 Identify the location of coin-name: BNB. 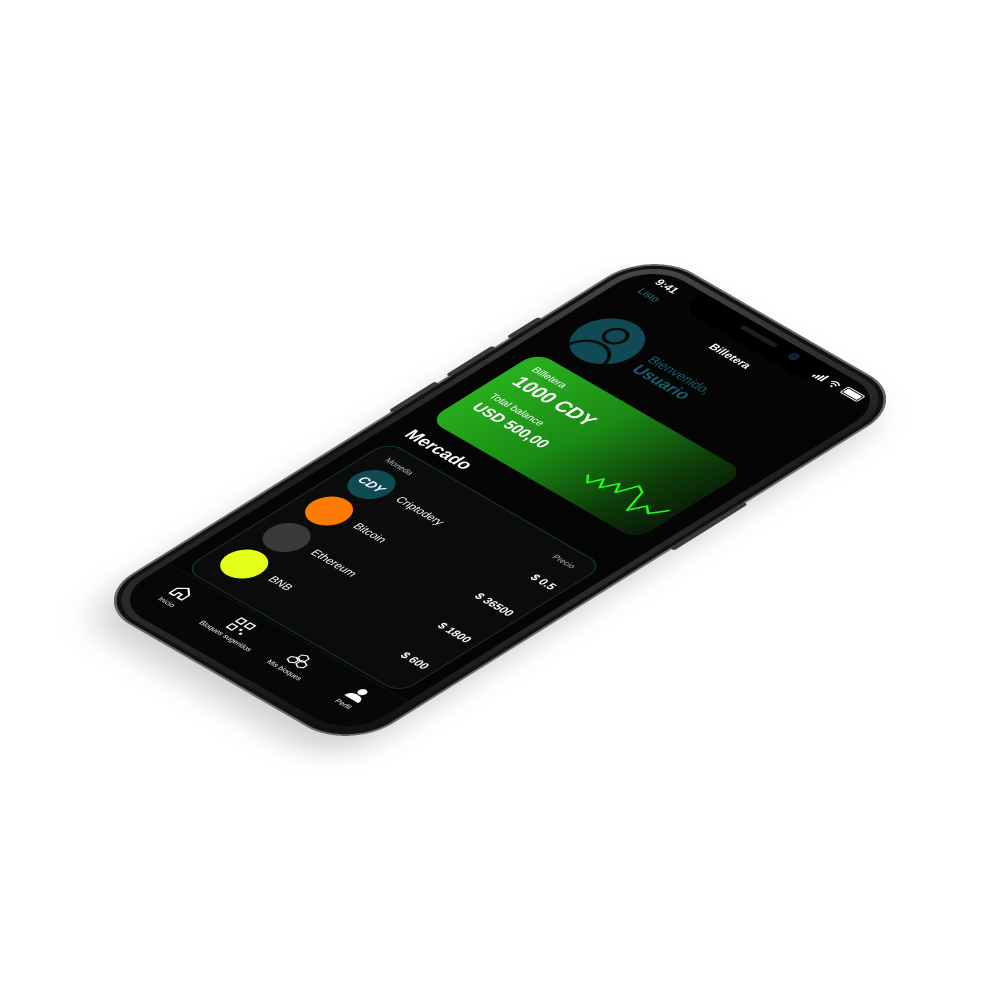
(280, 583).